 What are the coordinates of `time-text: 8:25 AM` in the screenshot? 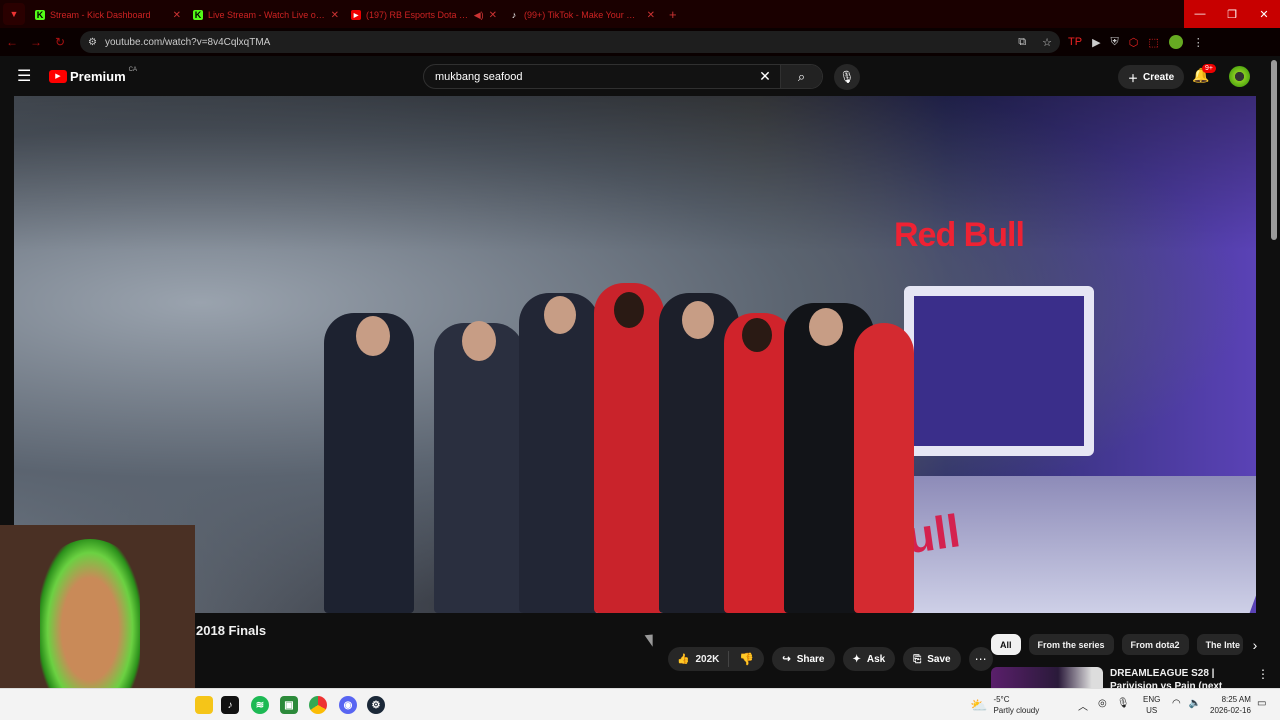 It's located at (1236, 699).